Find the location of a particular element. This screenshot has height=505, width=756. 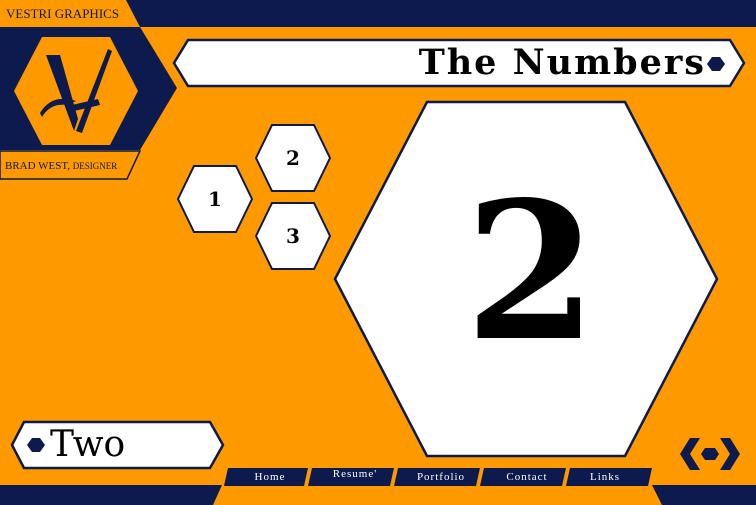

thumb-3: 3 is located at coordinates (293, 236).